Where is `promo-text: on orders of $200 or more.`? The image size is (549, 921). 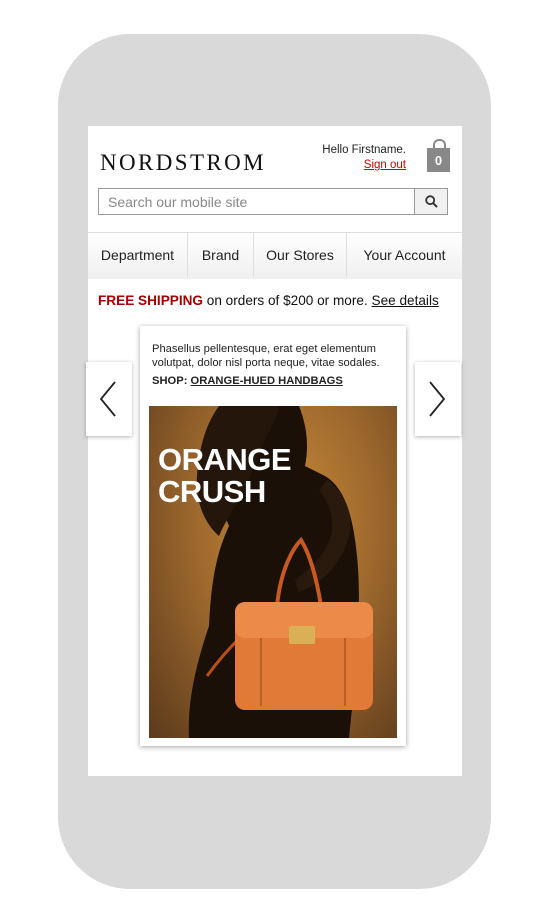 promo-text: on orders of $200 or more. is located at coordinates (287, 300).